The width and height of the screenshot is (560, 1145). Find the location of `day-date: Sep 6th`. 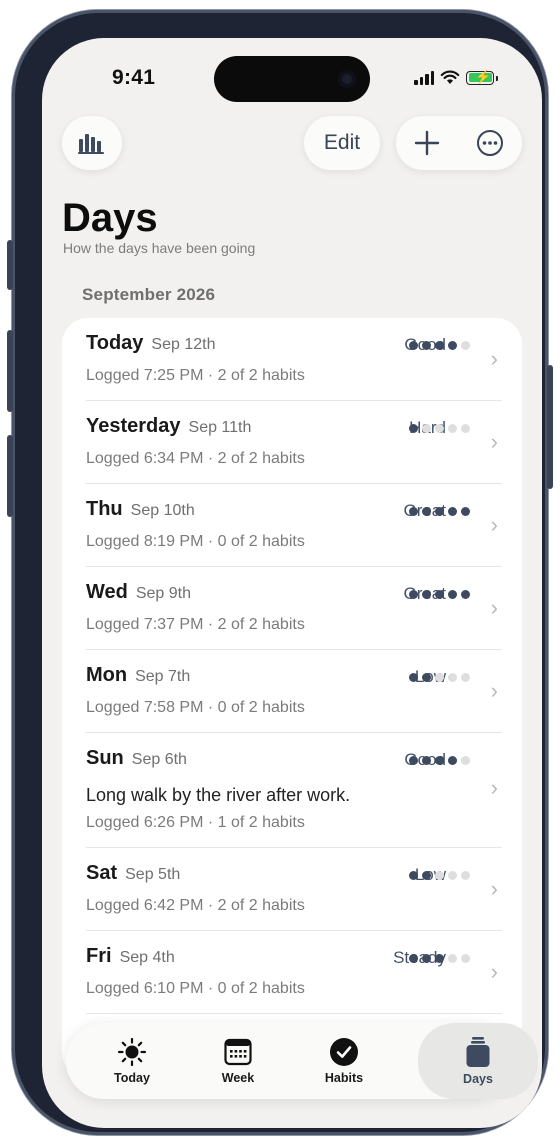

day-date: Sep 6th is located at coordinates (159, 759).